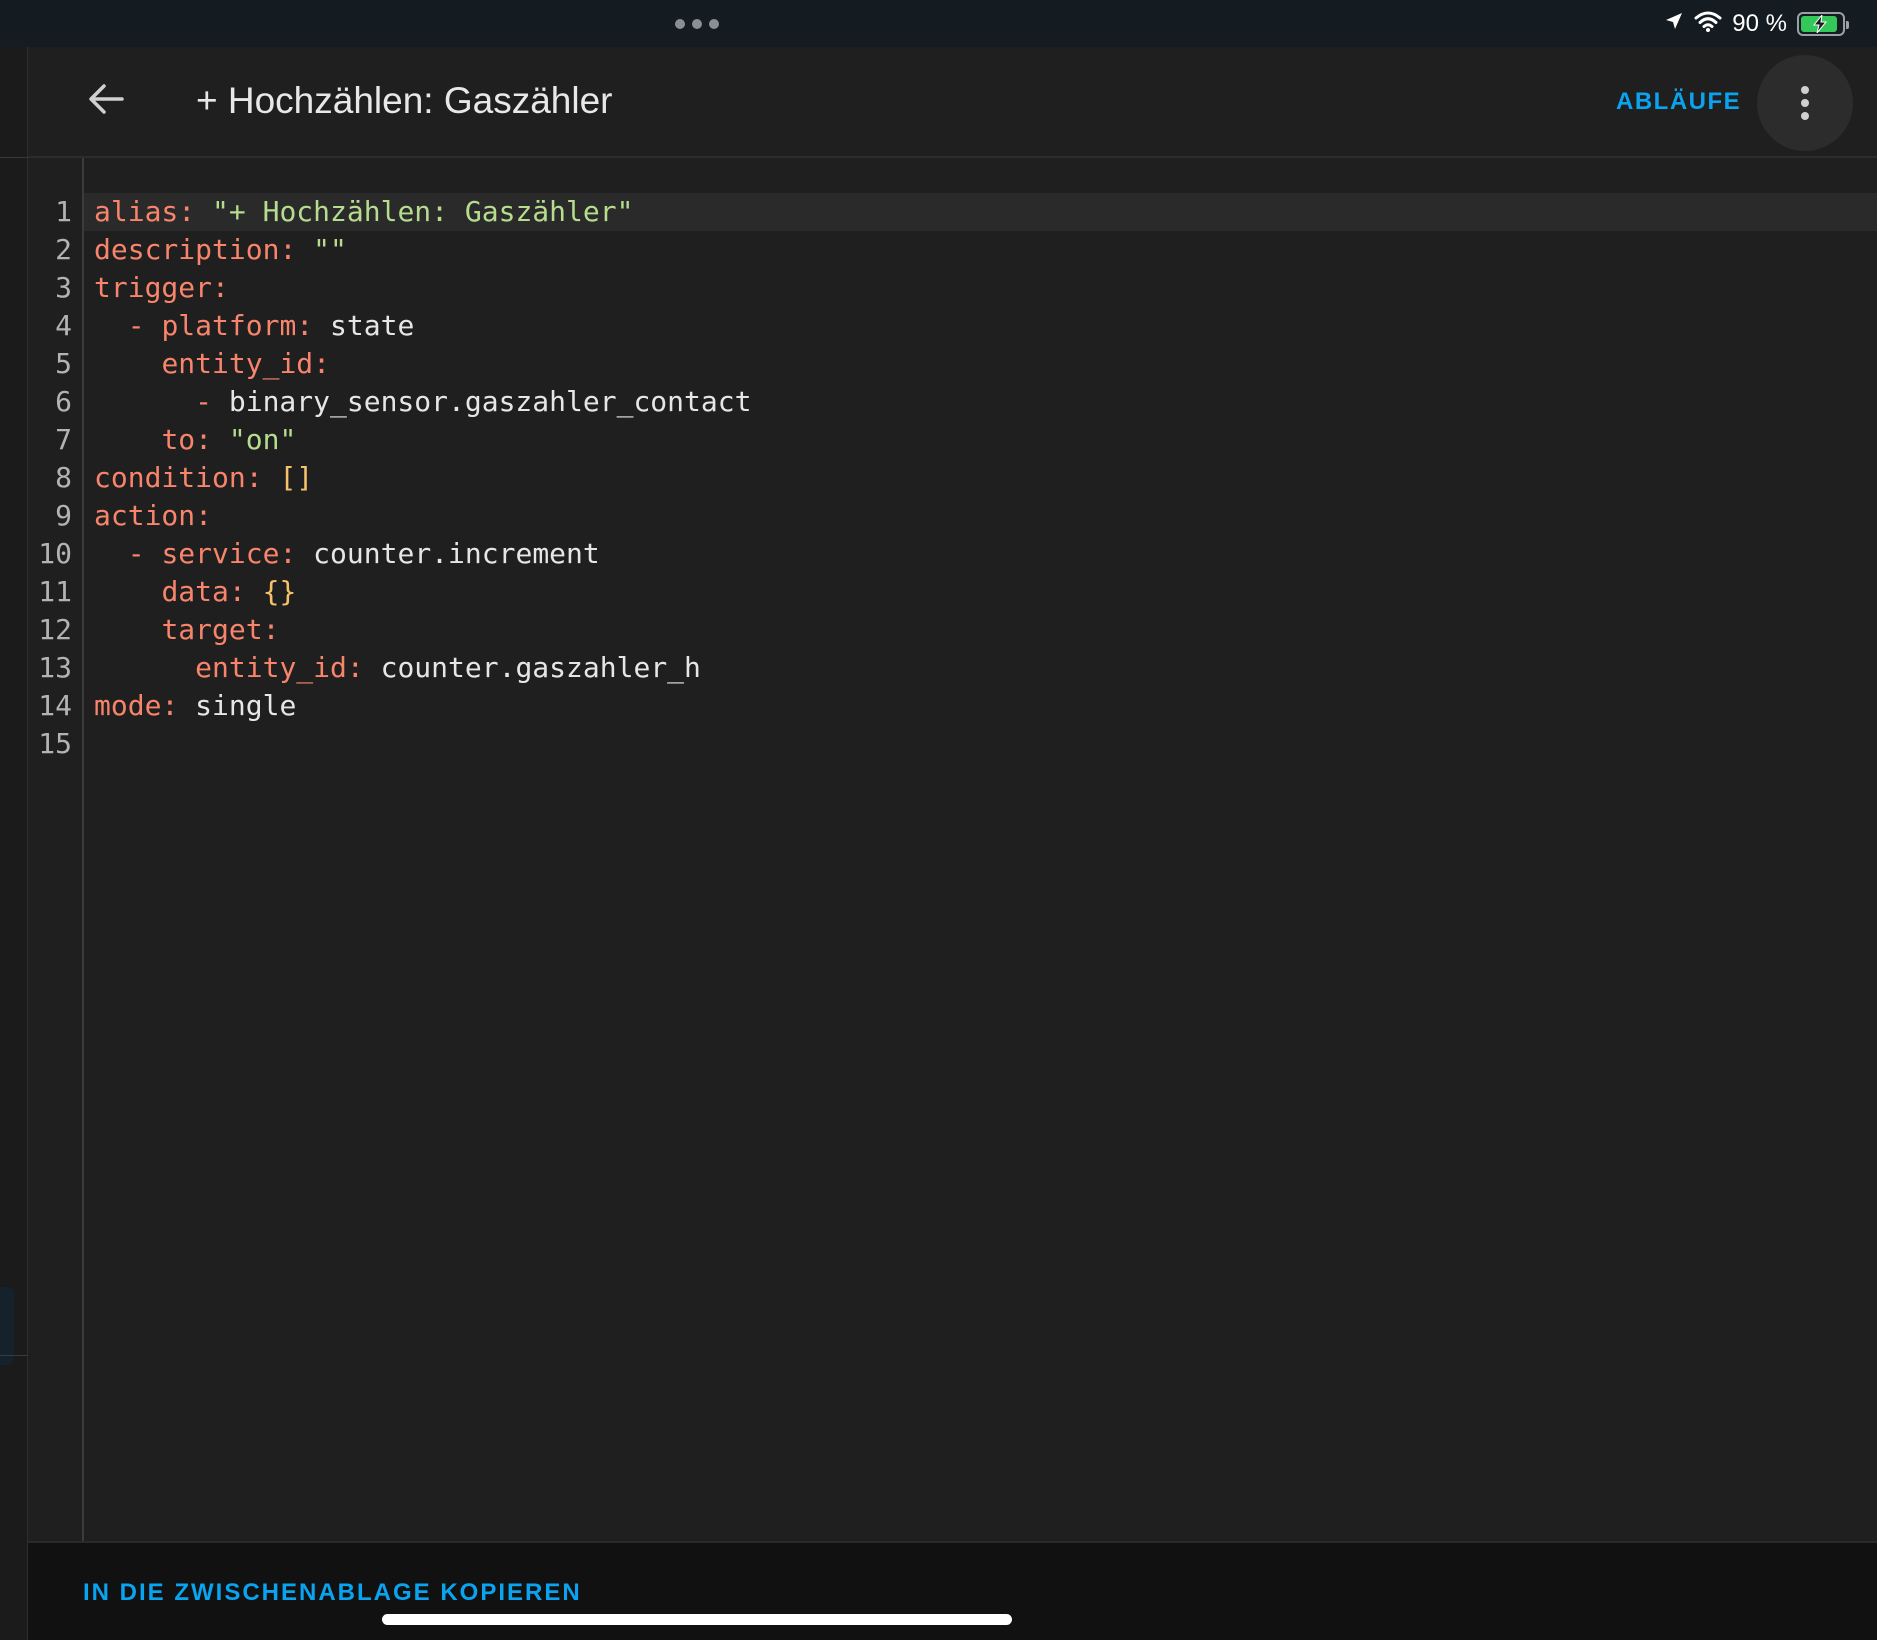 The image size is (1877, 1640). I want to click on code-line: entity_id: counter.gaszahler_h, so click(397, 668).